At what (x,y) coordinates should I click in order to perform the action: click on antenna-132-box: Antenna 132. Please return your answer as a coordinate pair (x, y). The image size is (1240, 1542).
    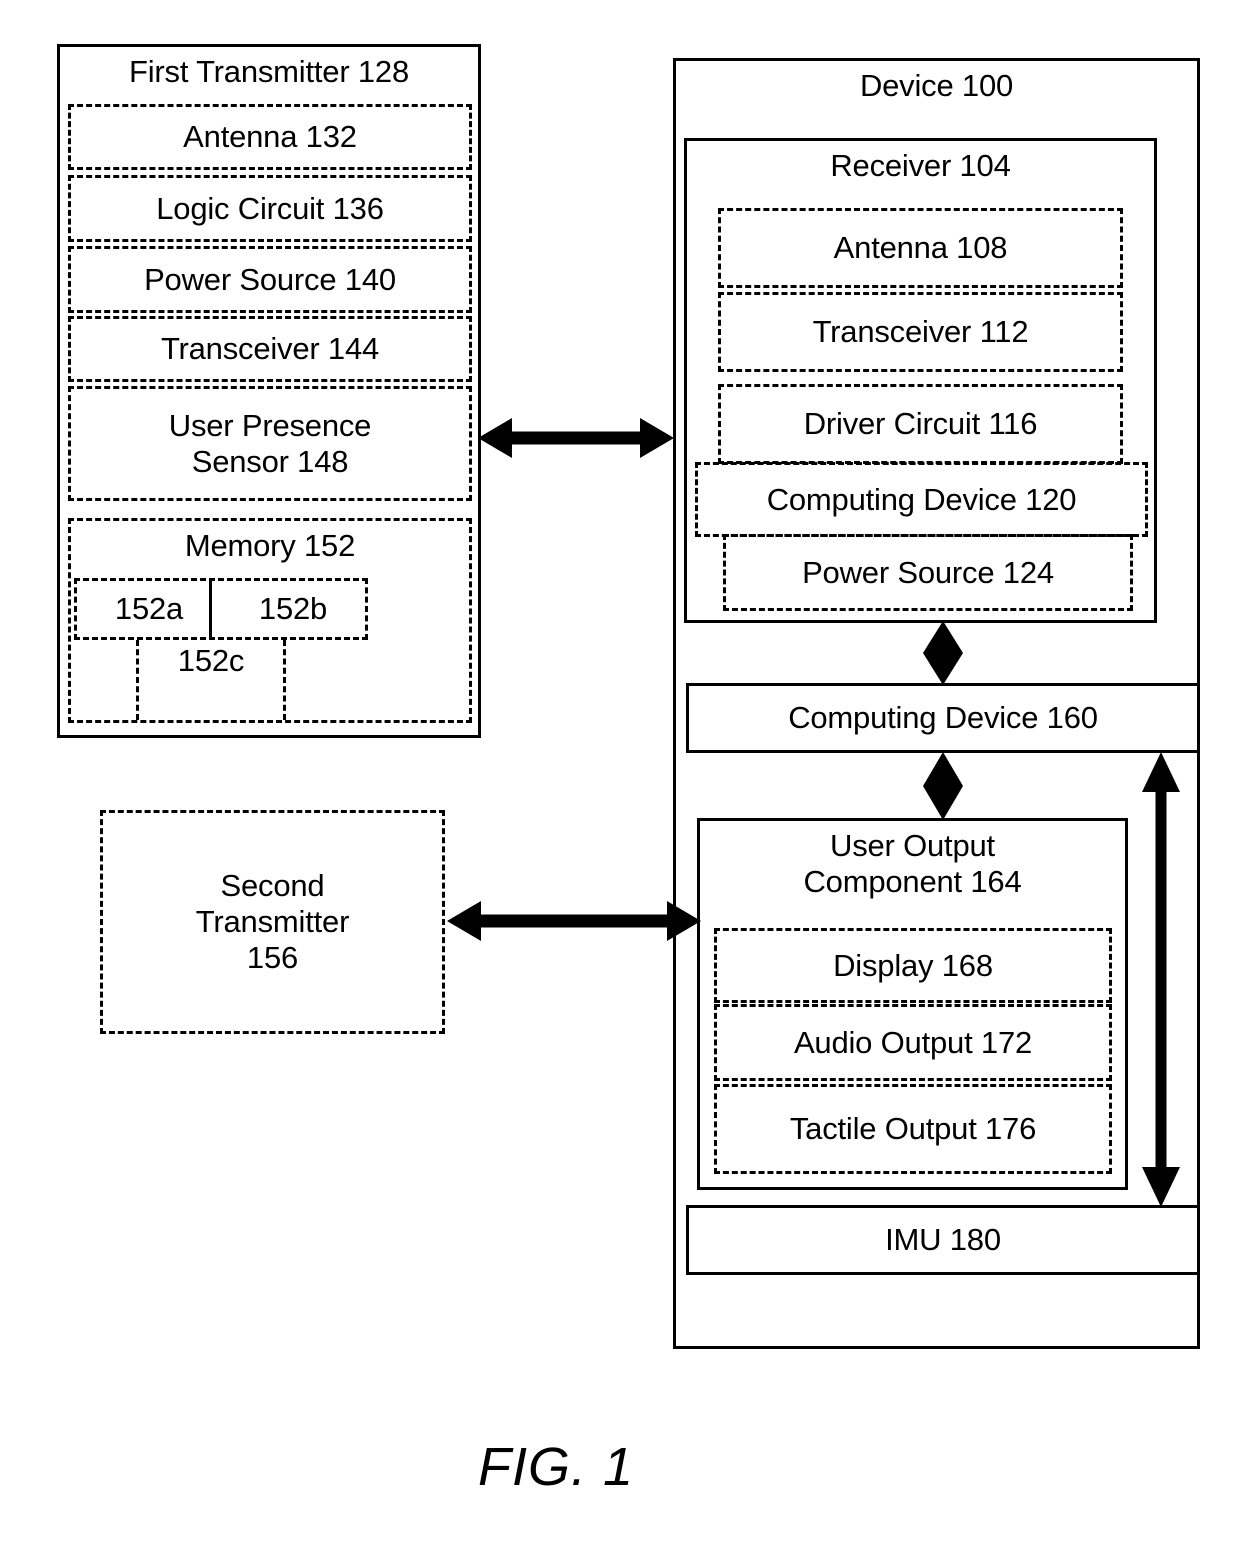
    Looking at the image, I should click on (270, 137).